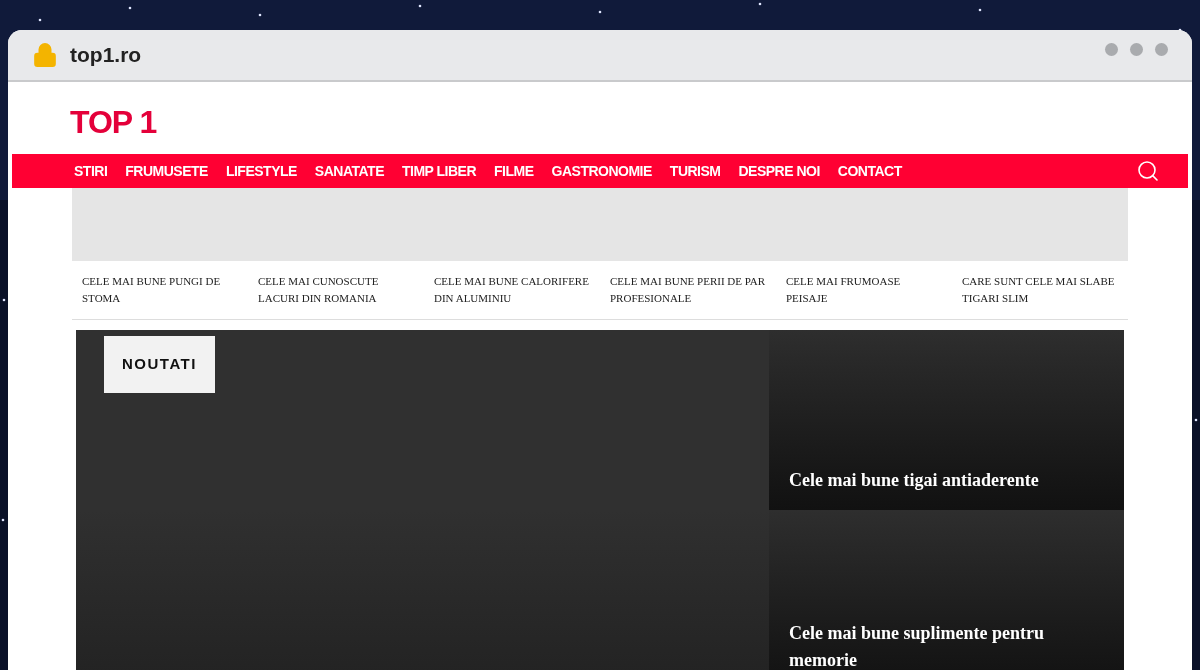  Describe the element at coordinates (159, 364) in the screenshot. I see `category-badge: NOUTATI` at that location.